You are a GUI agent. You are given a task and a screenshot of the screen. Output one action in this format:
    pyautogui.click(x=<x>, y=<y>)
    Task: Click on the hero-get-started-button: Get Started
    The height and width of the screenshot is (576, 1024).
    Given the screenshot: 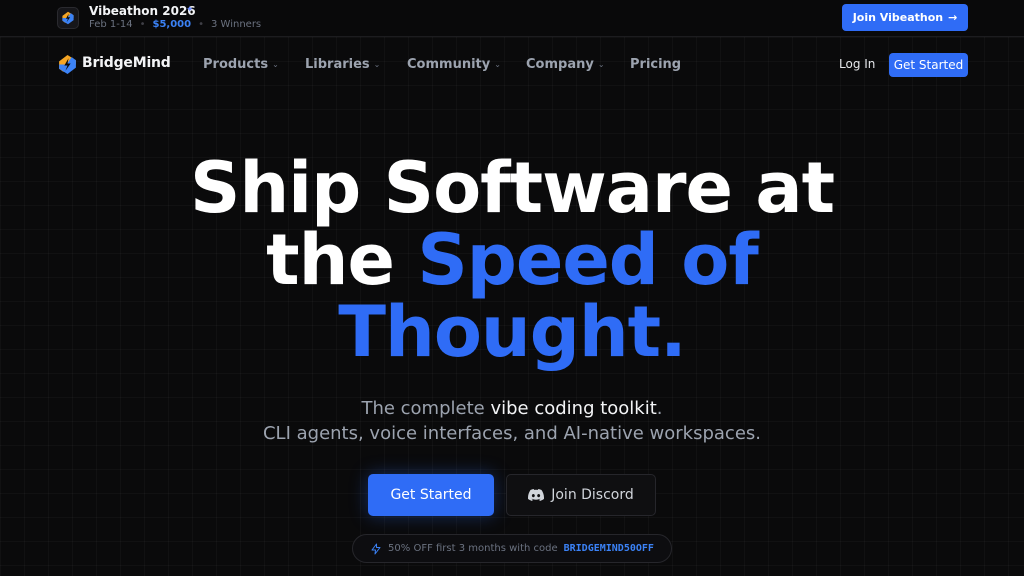 What is the action you would take?
    pyautogui.click(x=431, y=495)
    